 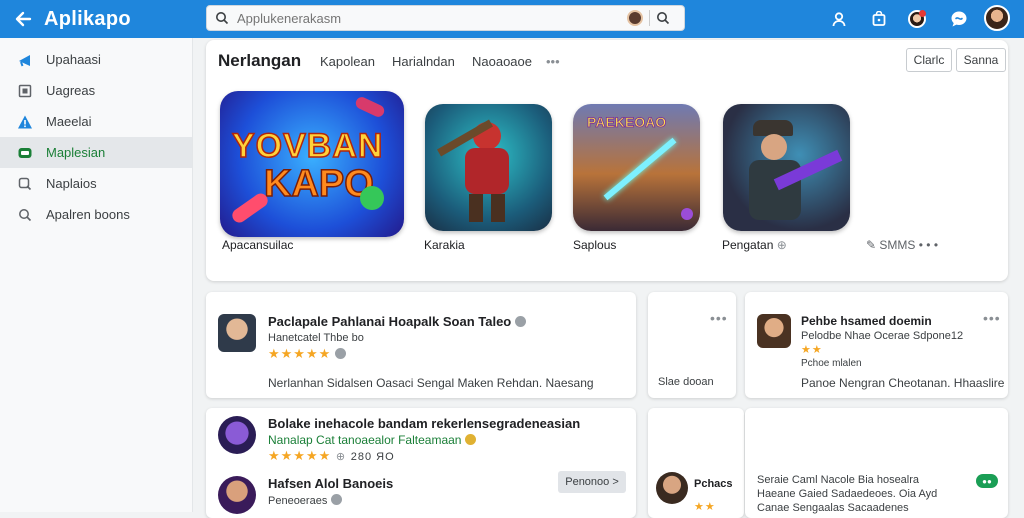 I want to click on warning-icon, so click(x=25, y=122).